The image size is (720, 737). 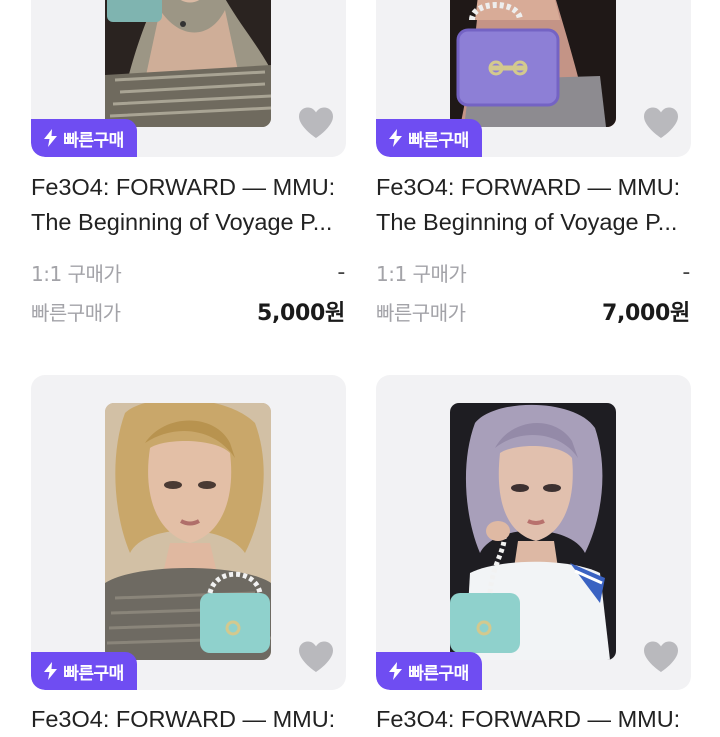 What do you see at coordinates (645, 313) in the screenshot?
I see `price-value: 7,000원` at bounding box center [645, 313].